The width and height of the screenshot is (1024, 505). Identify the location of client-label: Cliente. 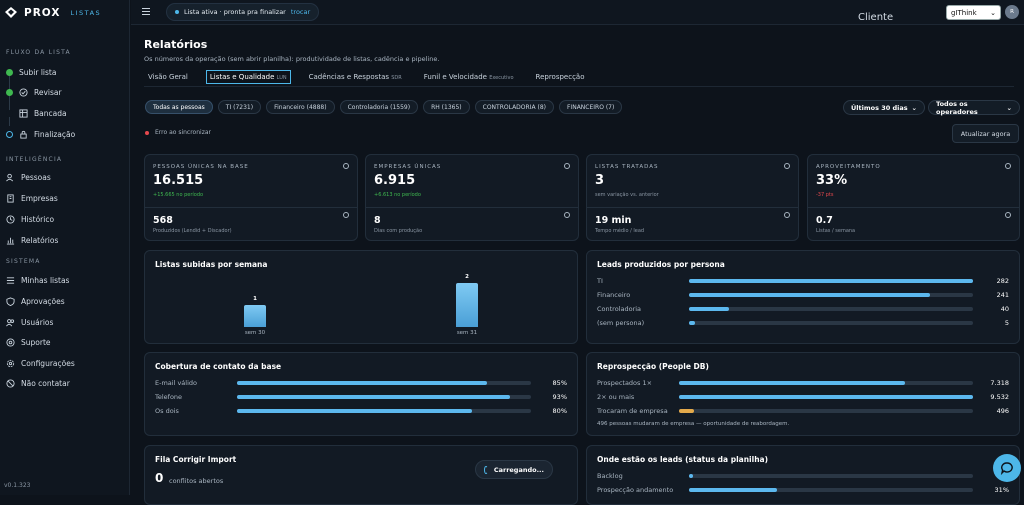
(876, 17).